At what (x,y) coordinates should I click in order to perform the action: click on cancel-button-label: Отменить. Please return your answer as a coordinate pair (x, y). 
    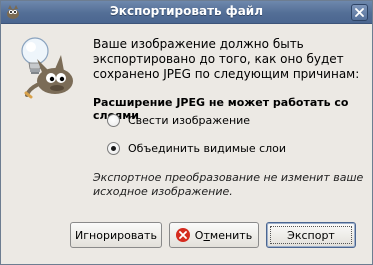
    Looking at the image, I should click on (223, 235).